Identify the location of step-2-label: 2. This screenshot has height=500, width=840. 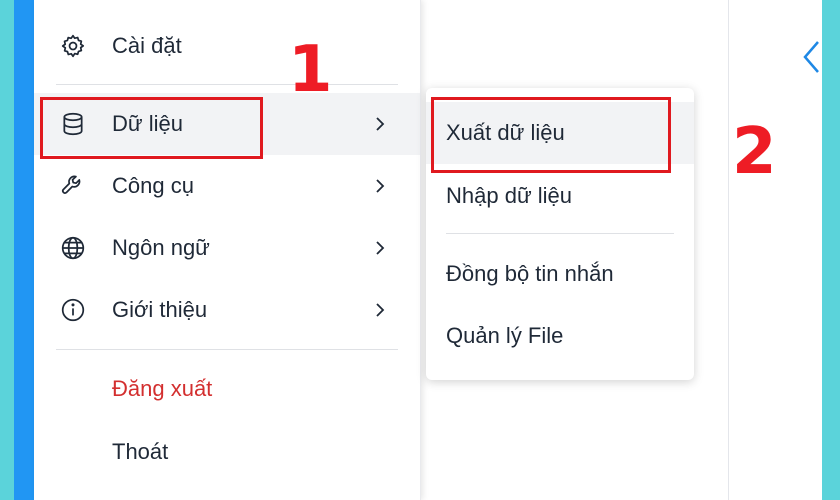
(754, 152).